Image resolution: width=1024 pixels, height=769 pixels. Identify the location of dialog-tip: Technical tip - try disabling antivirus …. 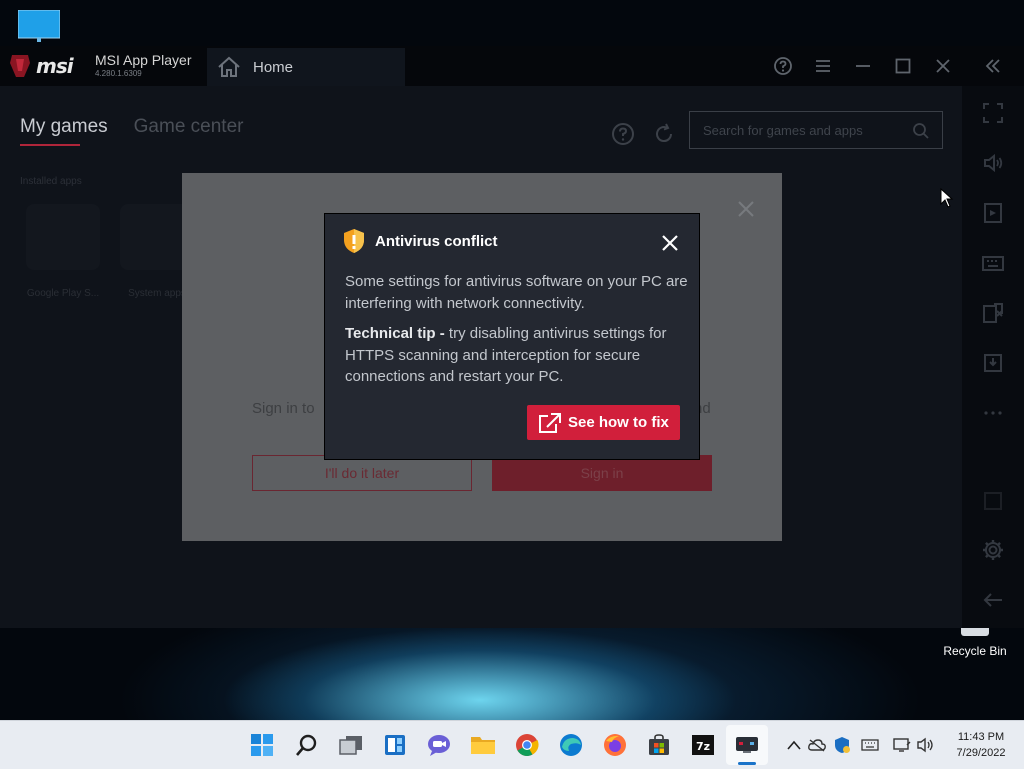
(517, 355).